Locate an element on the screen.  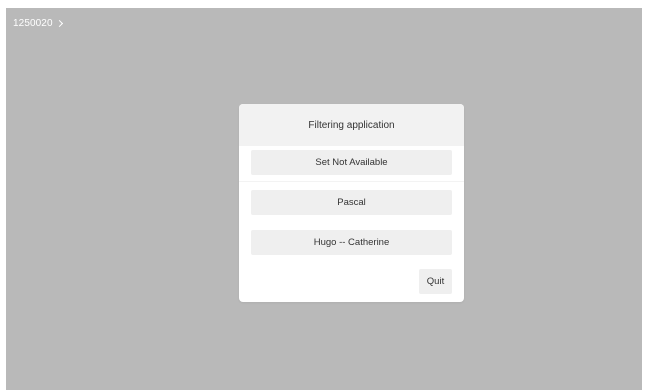
breadcrumb-label: 1250020 is located at coordinates (33, 23).